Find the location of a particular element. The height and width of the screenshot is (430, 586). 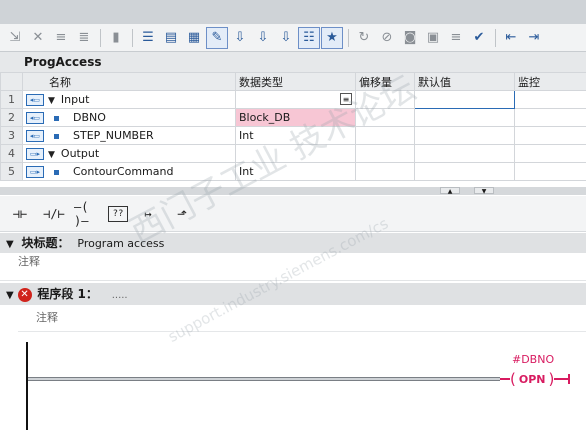

no-contact-icon: ⊣⊢ is located at coordinates (20, 214).